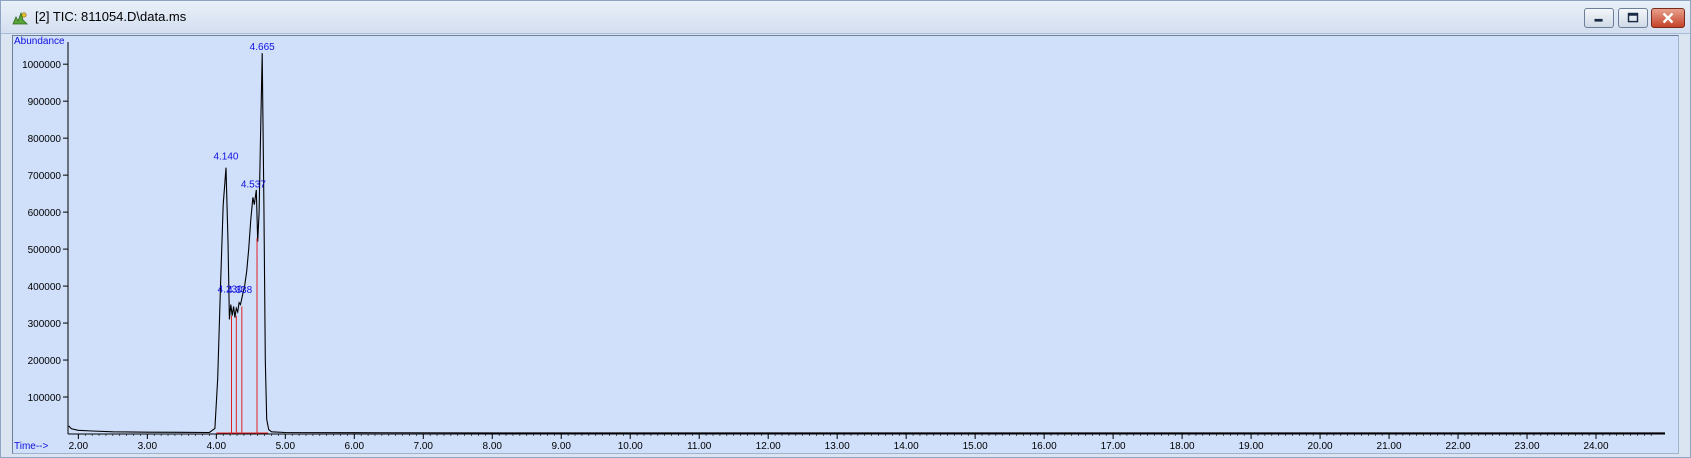  Describe the element at coordinates (1458, 446) in the screenshot. I see `x-tick-label: 22.00` at that location.